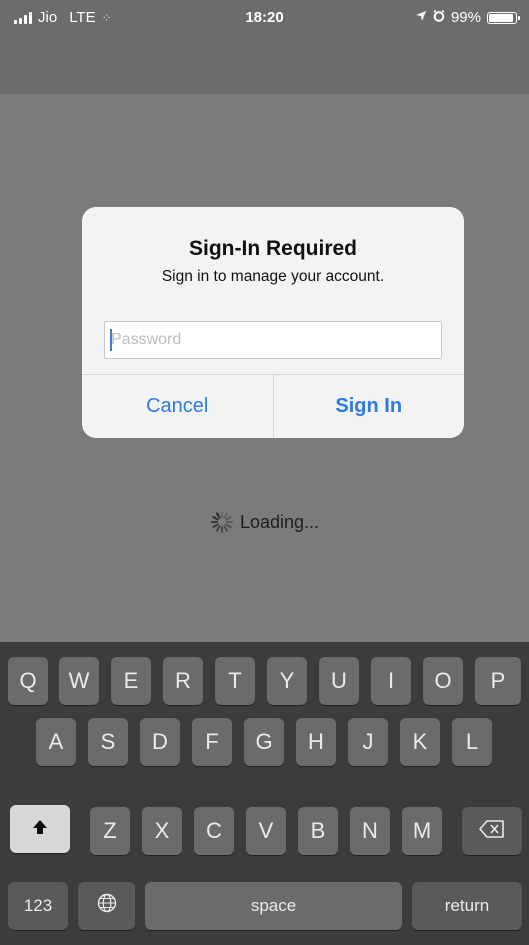 The height and width of the screenshot is (945, 529). I want to click on backspace-icon, so click(492, 831).